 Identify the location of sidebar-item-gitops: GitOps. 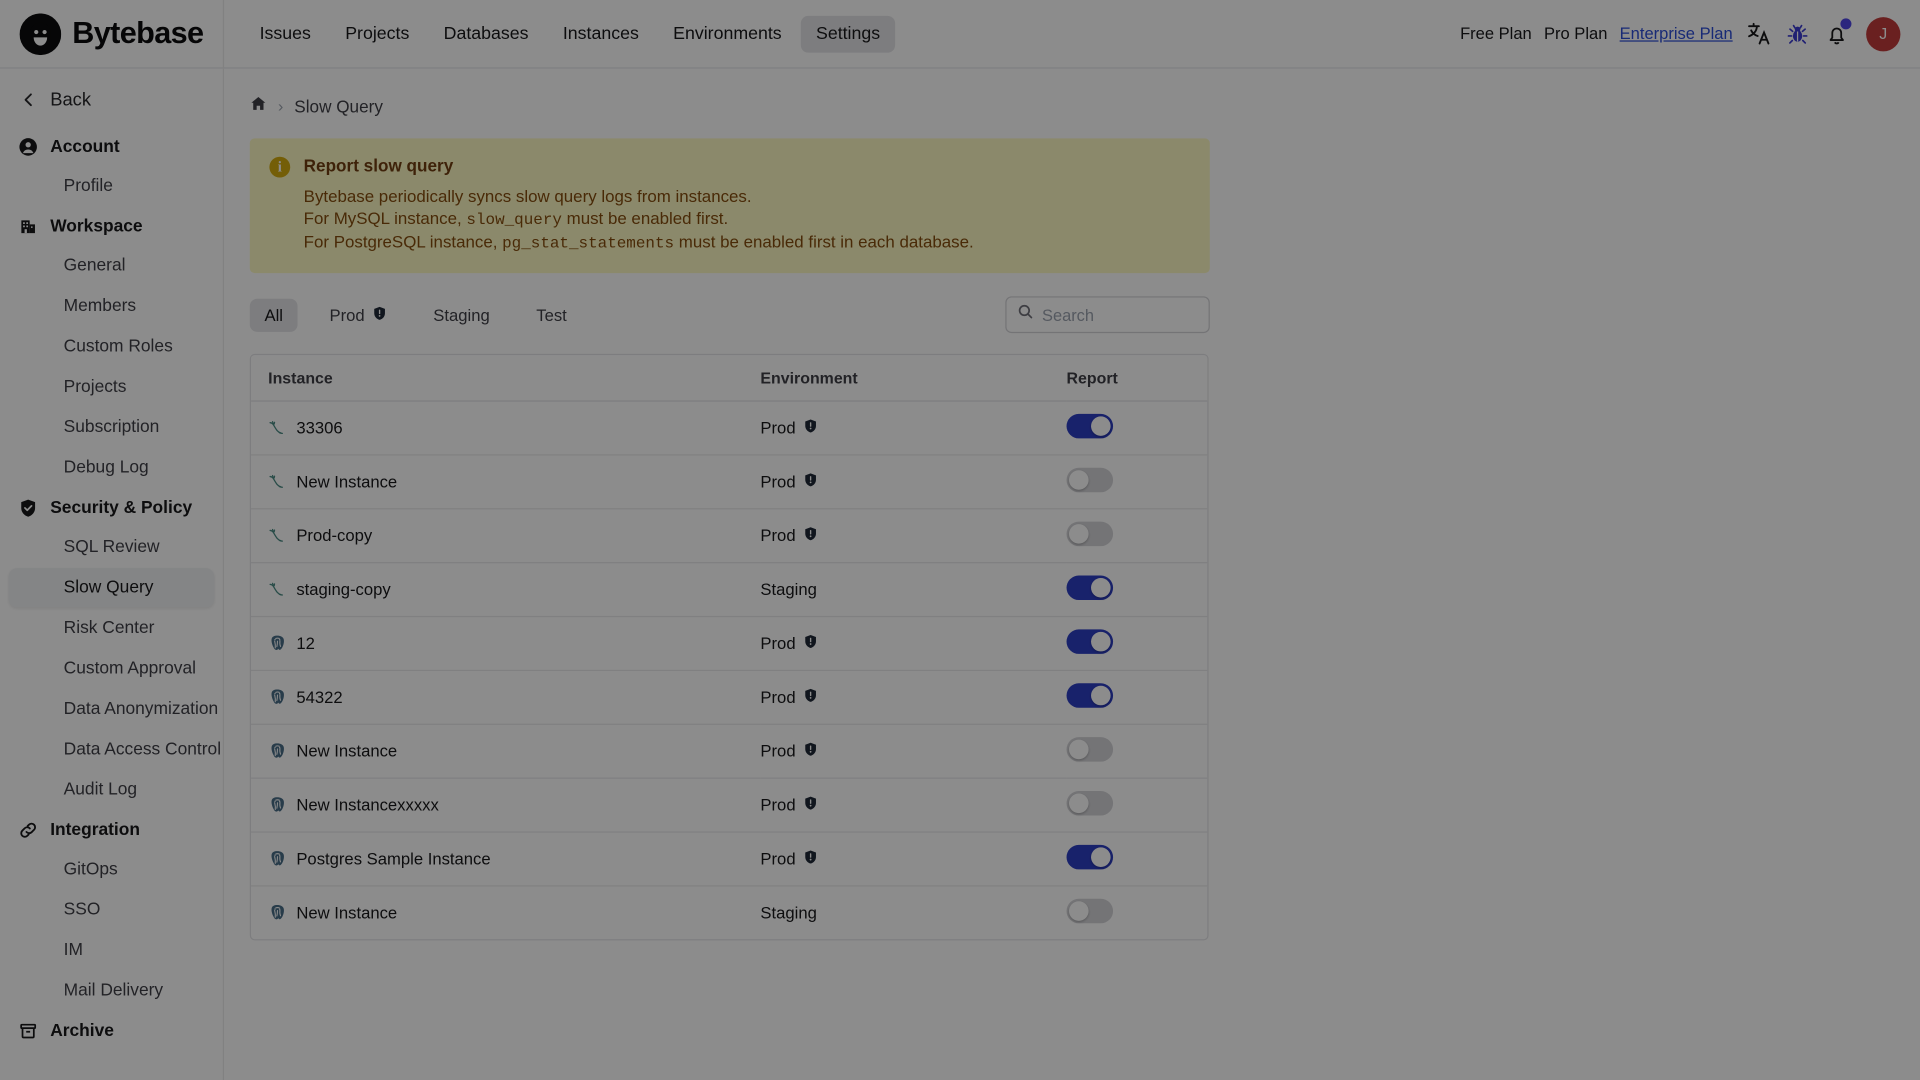
(112, 869).